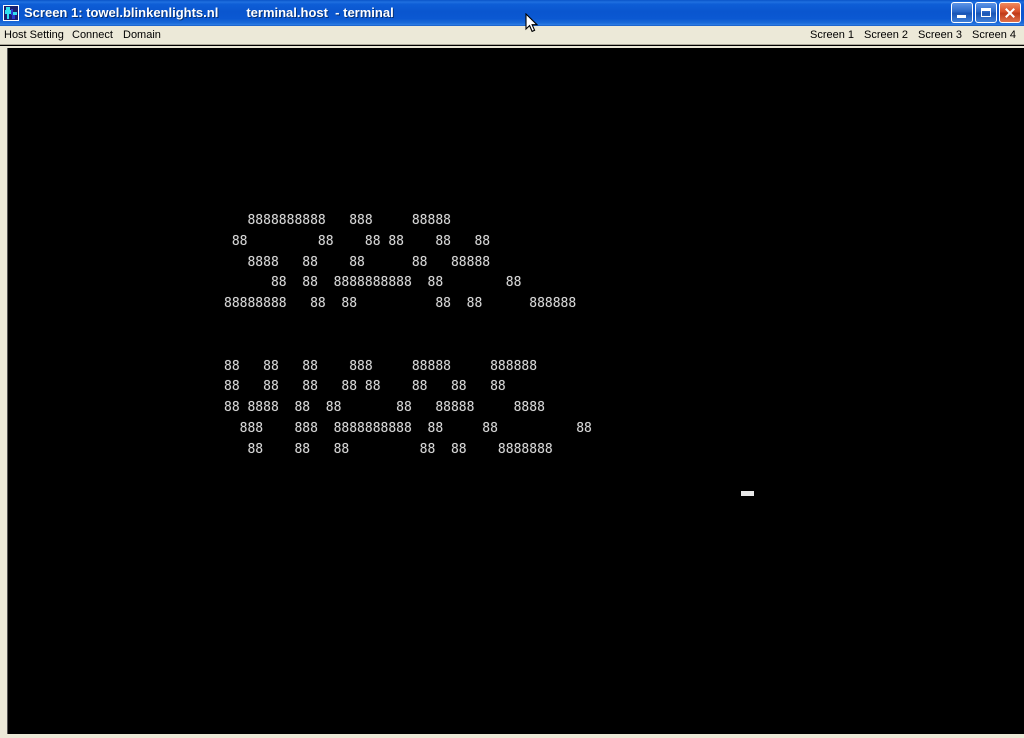 The image size is (1024, 738). Describe the element at coordinates (994, 35) in the screenshot. I see `menu-item-screen-4: Screen 4` at that location.